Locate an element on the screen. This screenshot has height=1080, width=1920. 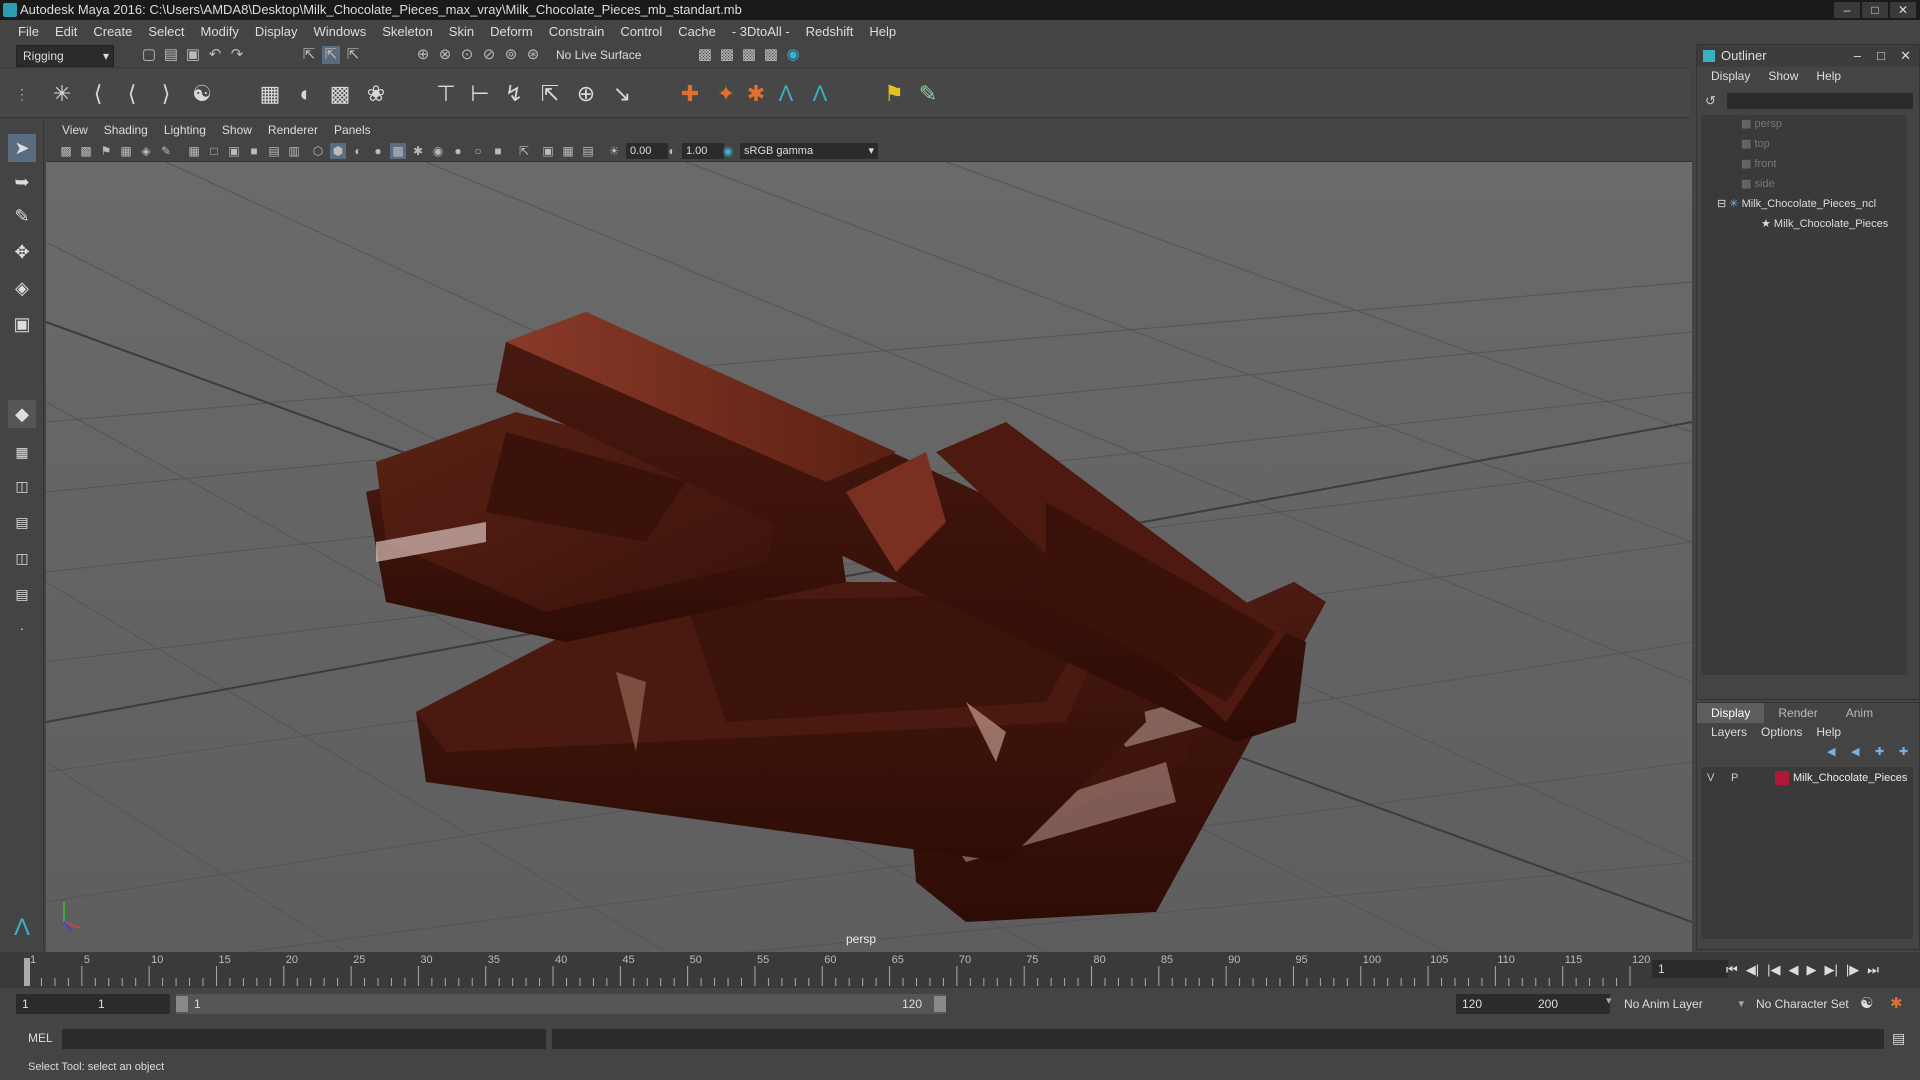
live-surface-field: No Live Surface is located at coordinates (600, 55).